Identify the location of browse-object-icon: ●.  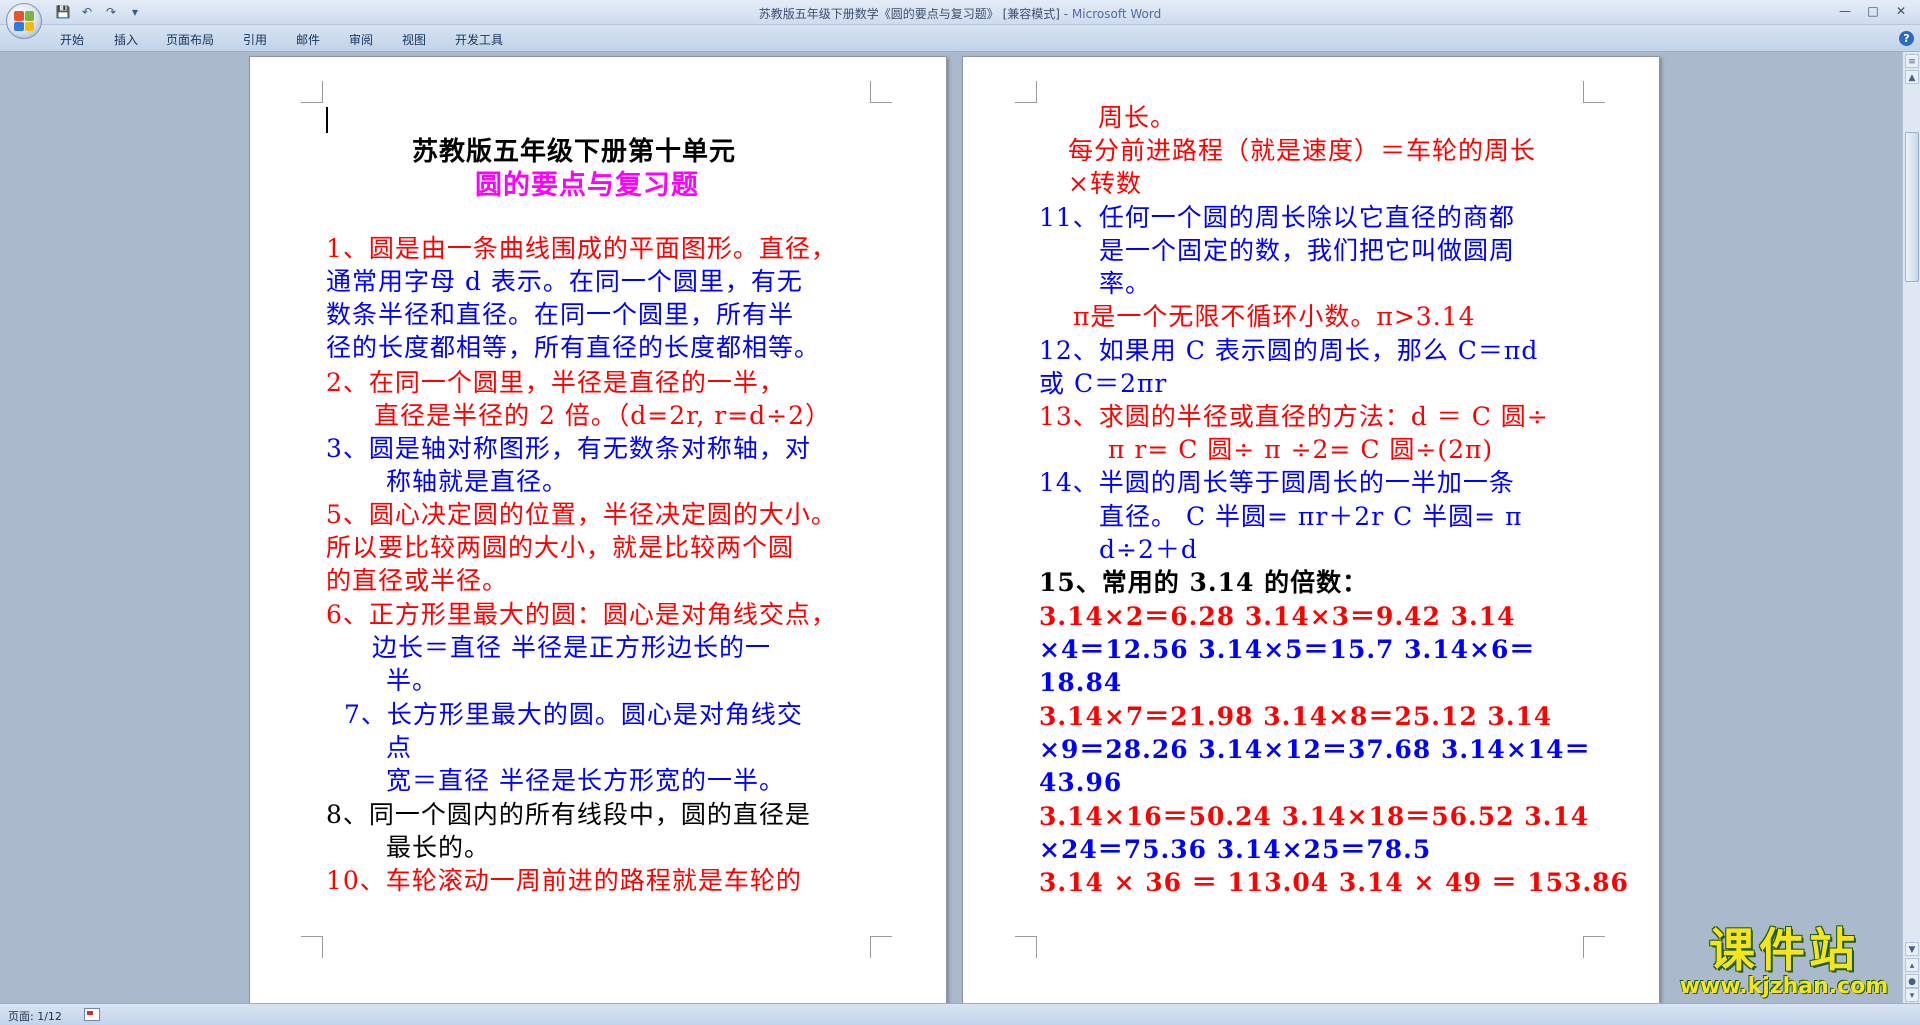
(1912, 981).